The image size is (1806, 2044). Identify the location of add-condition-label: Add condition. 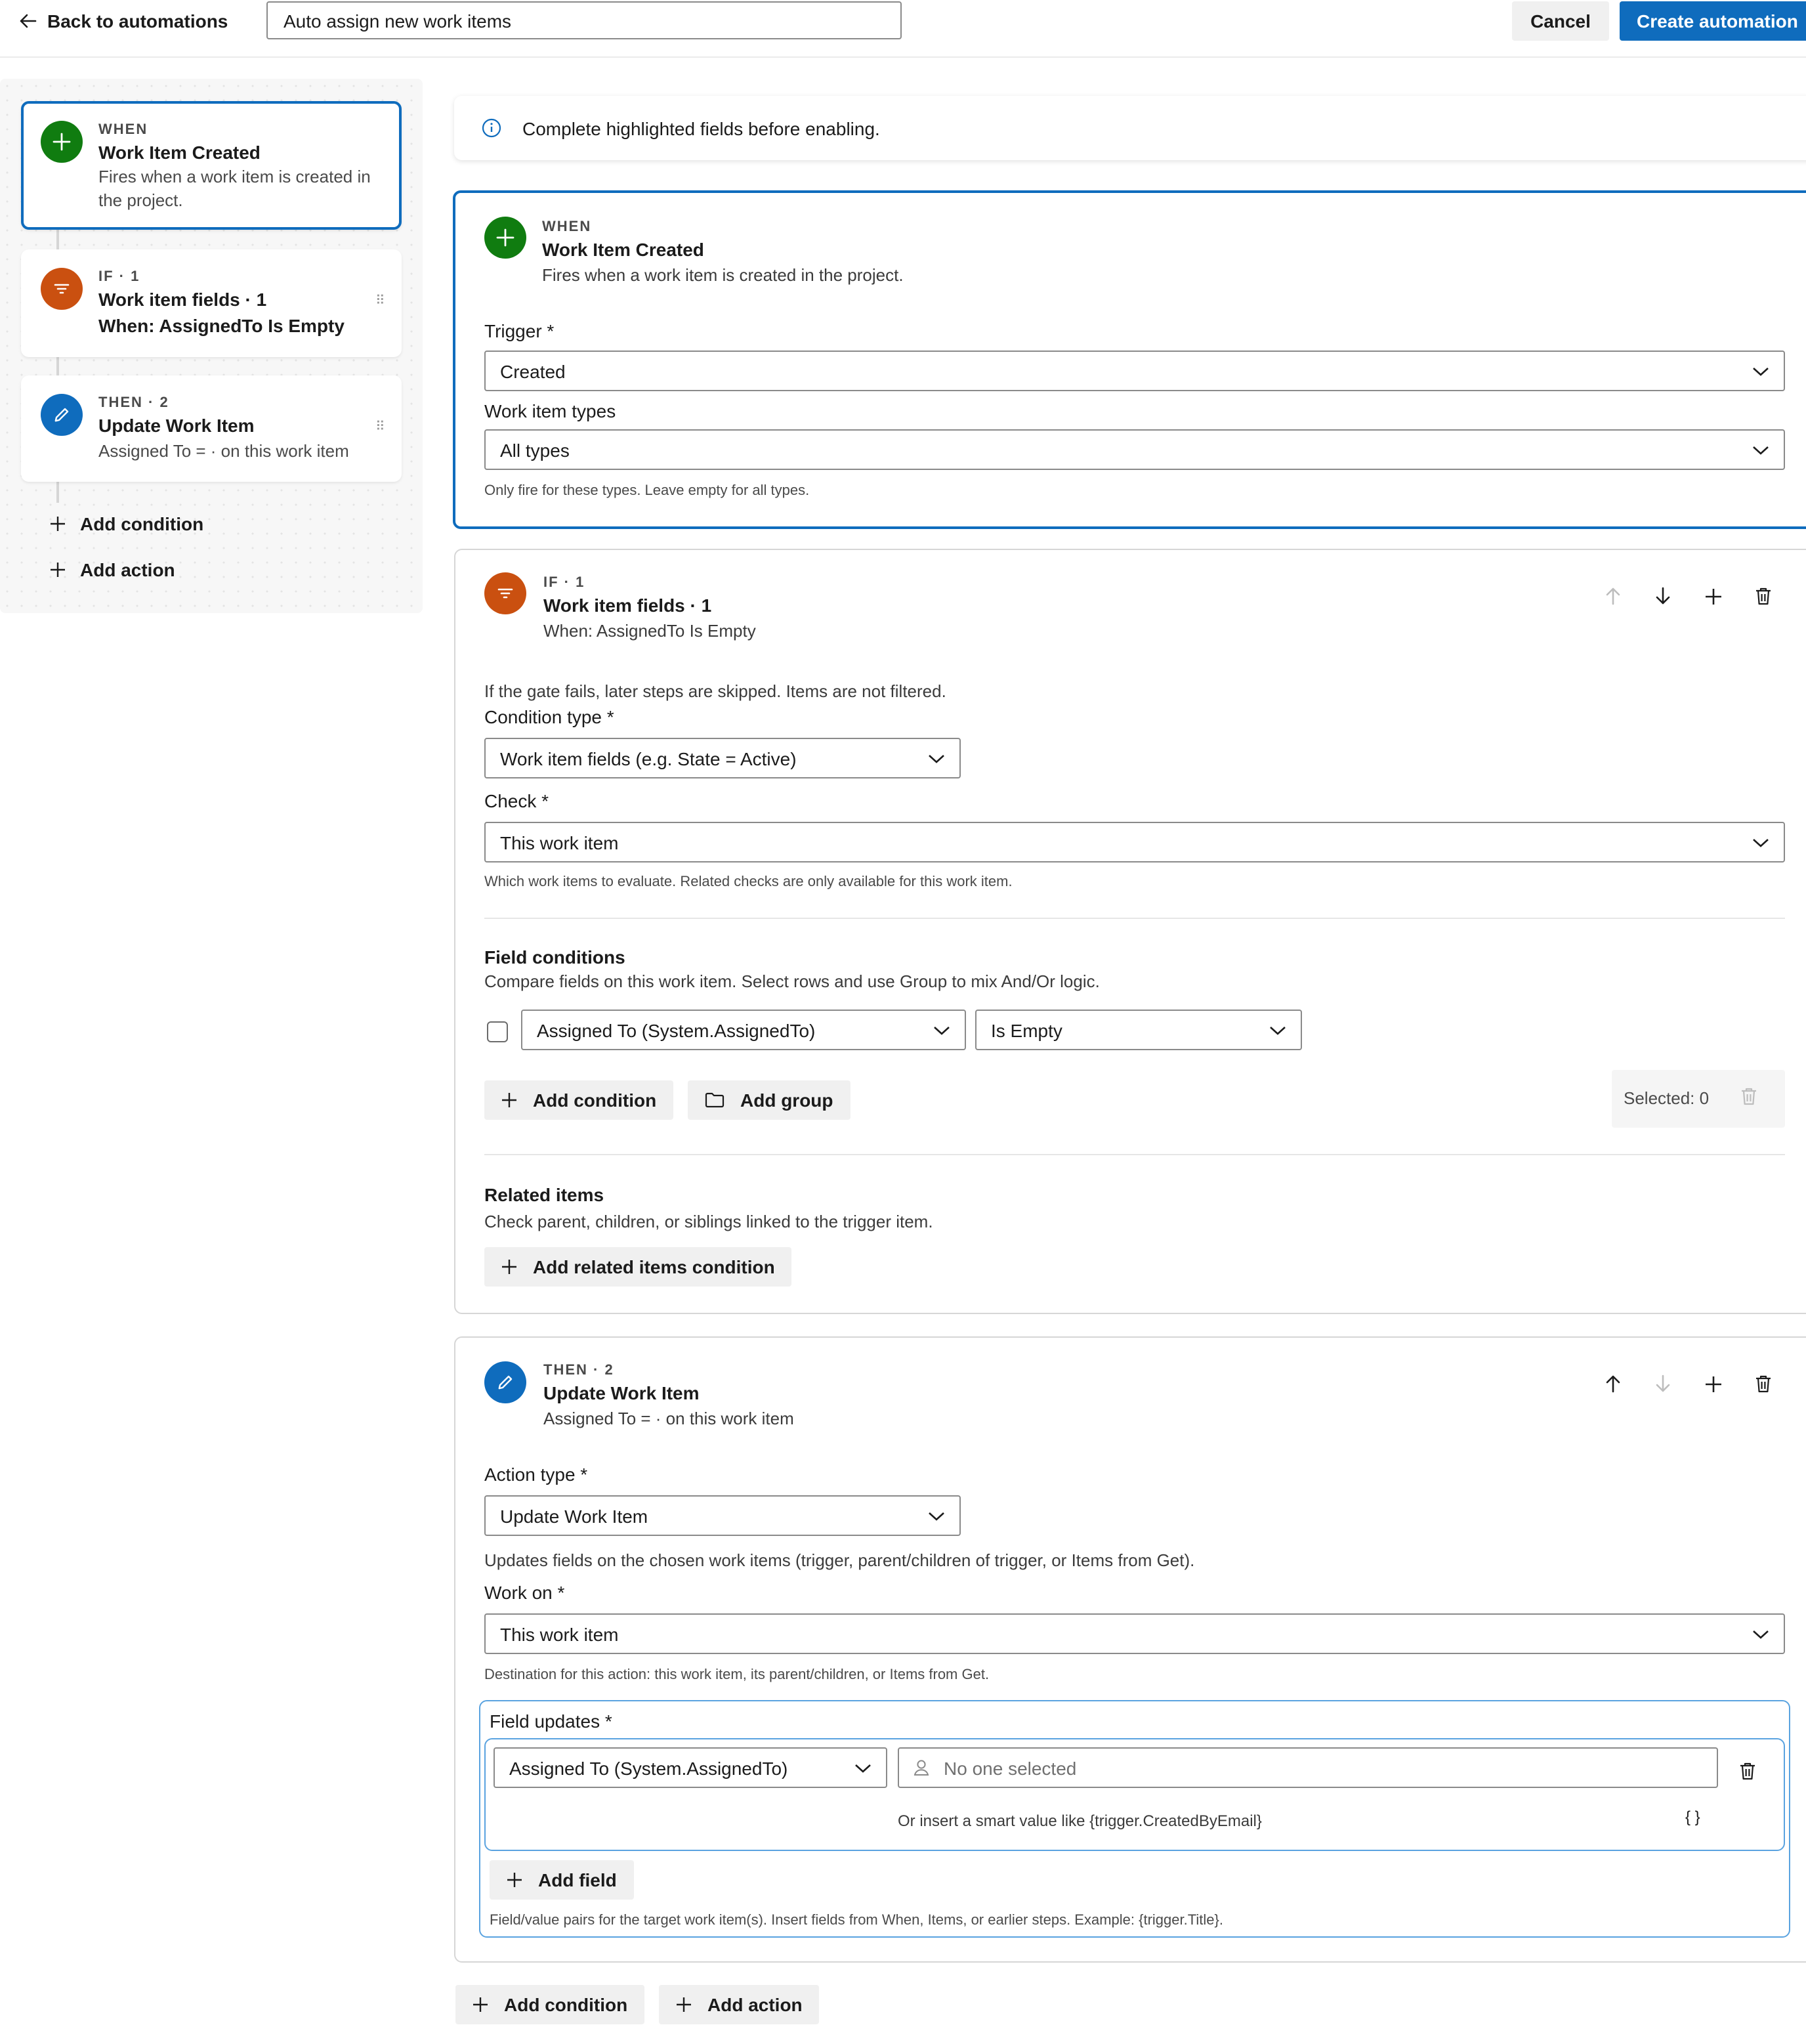
(142, 523).